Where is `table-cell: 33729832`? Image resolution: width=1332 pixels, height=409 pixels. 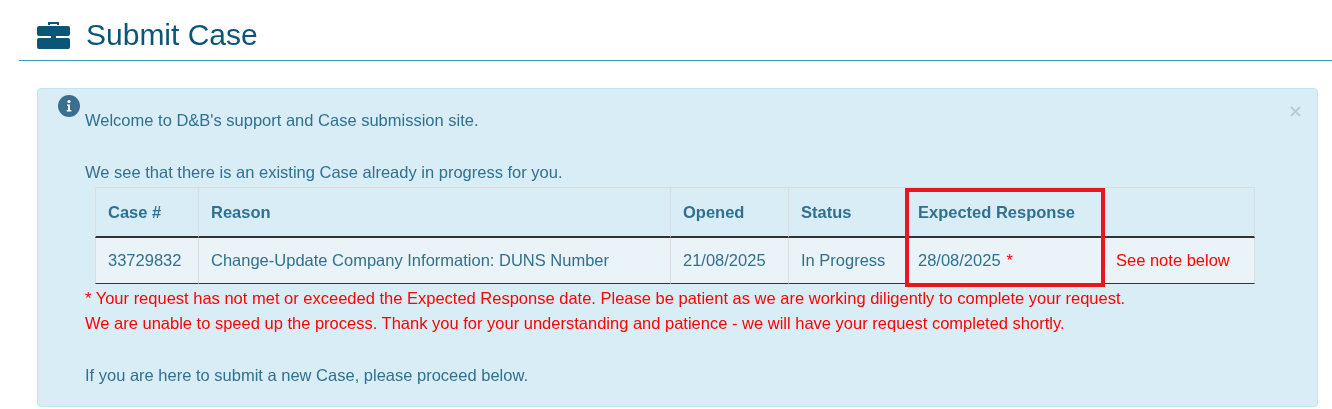
table-cell: 33729832 is located at coordinates (146, 261).